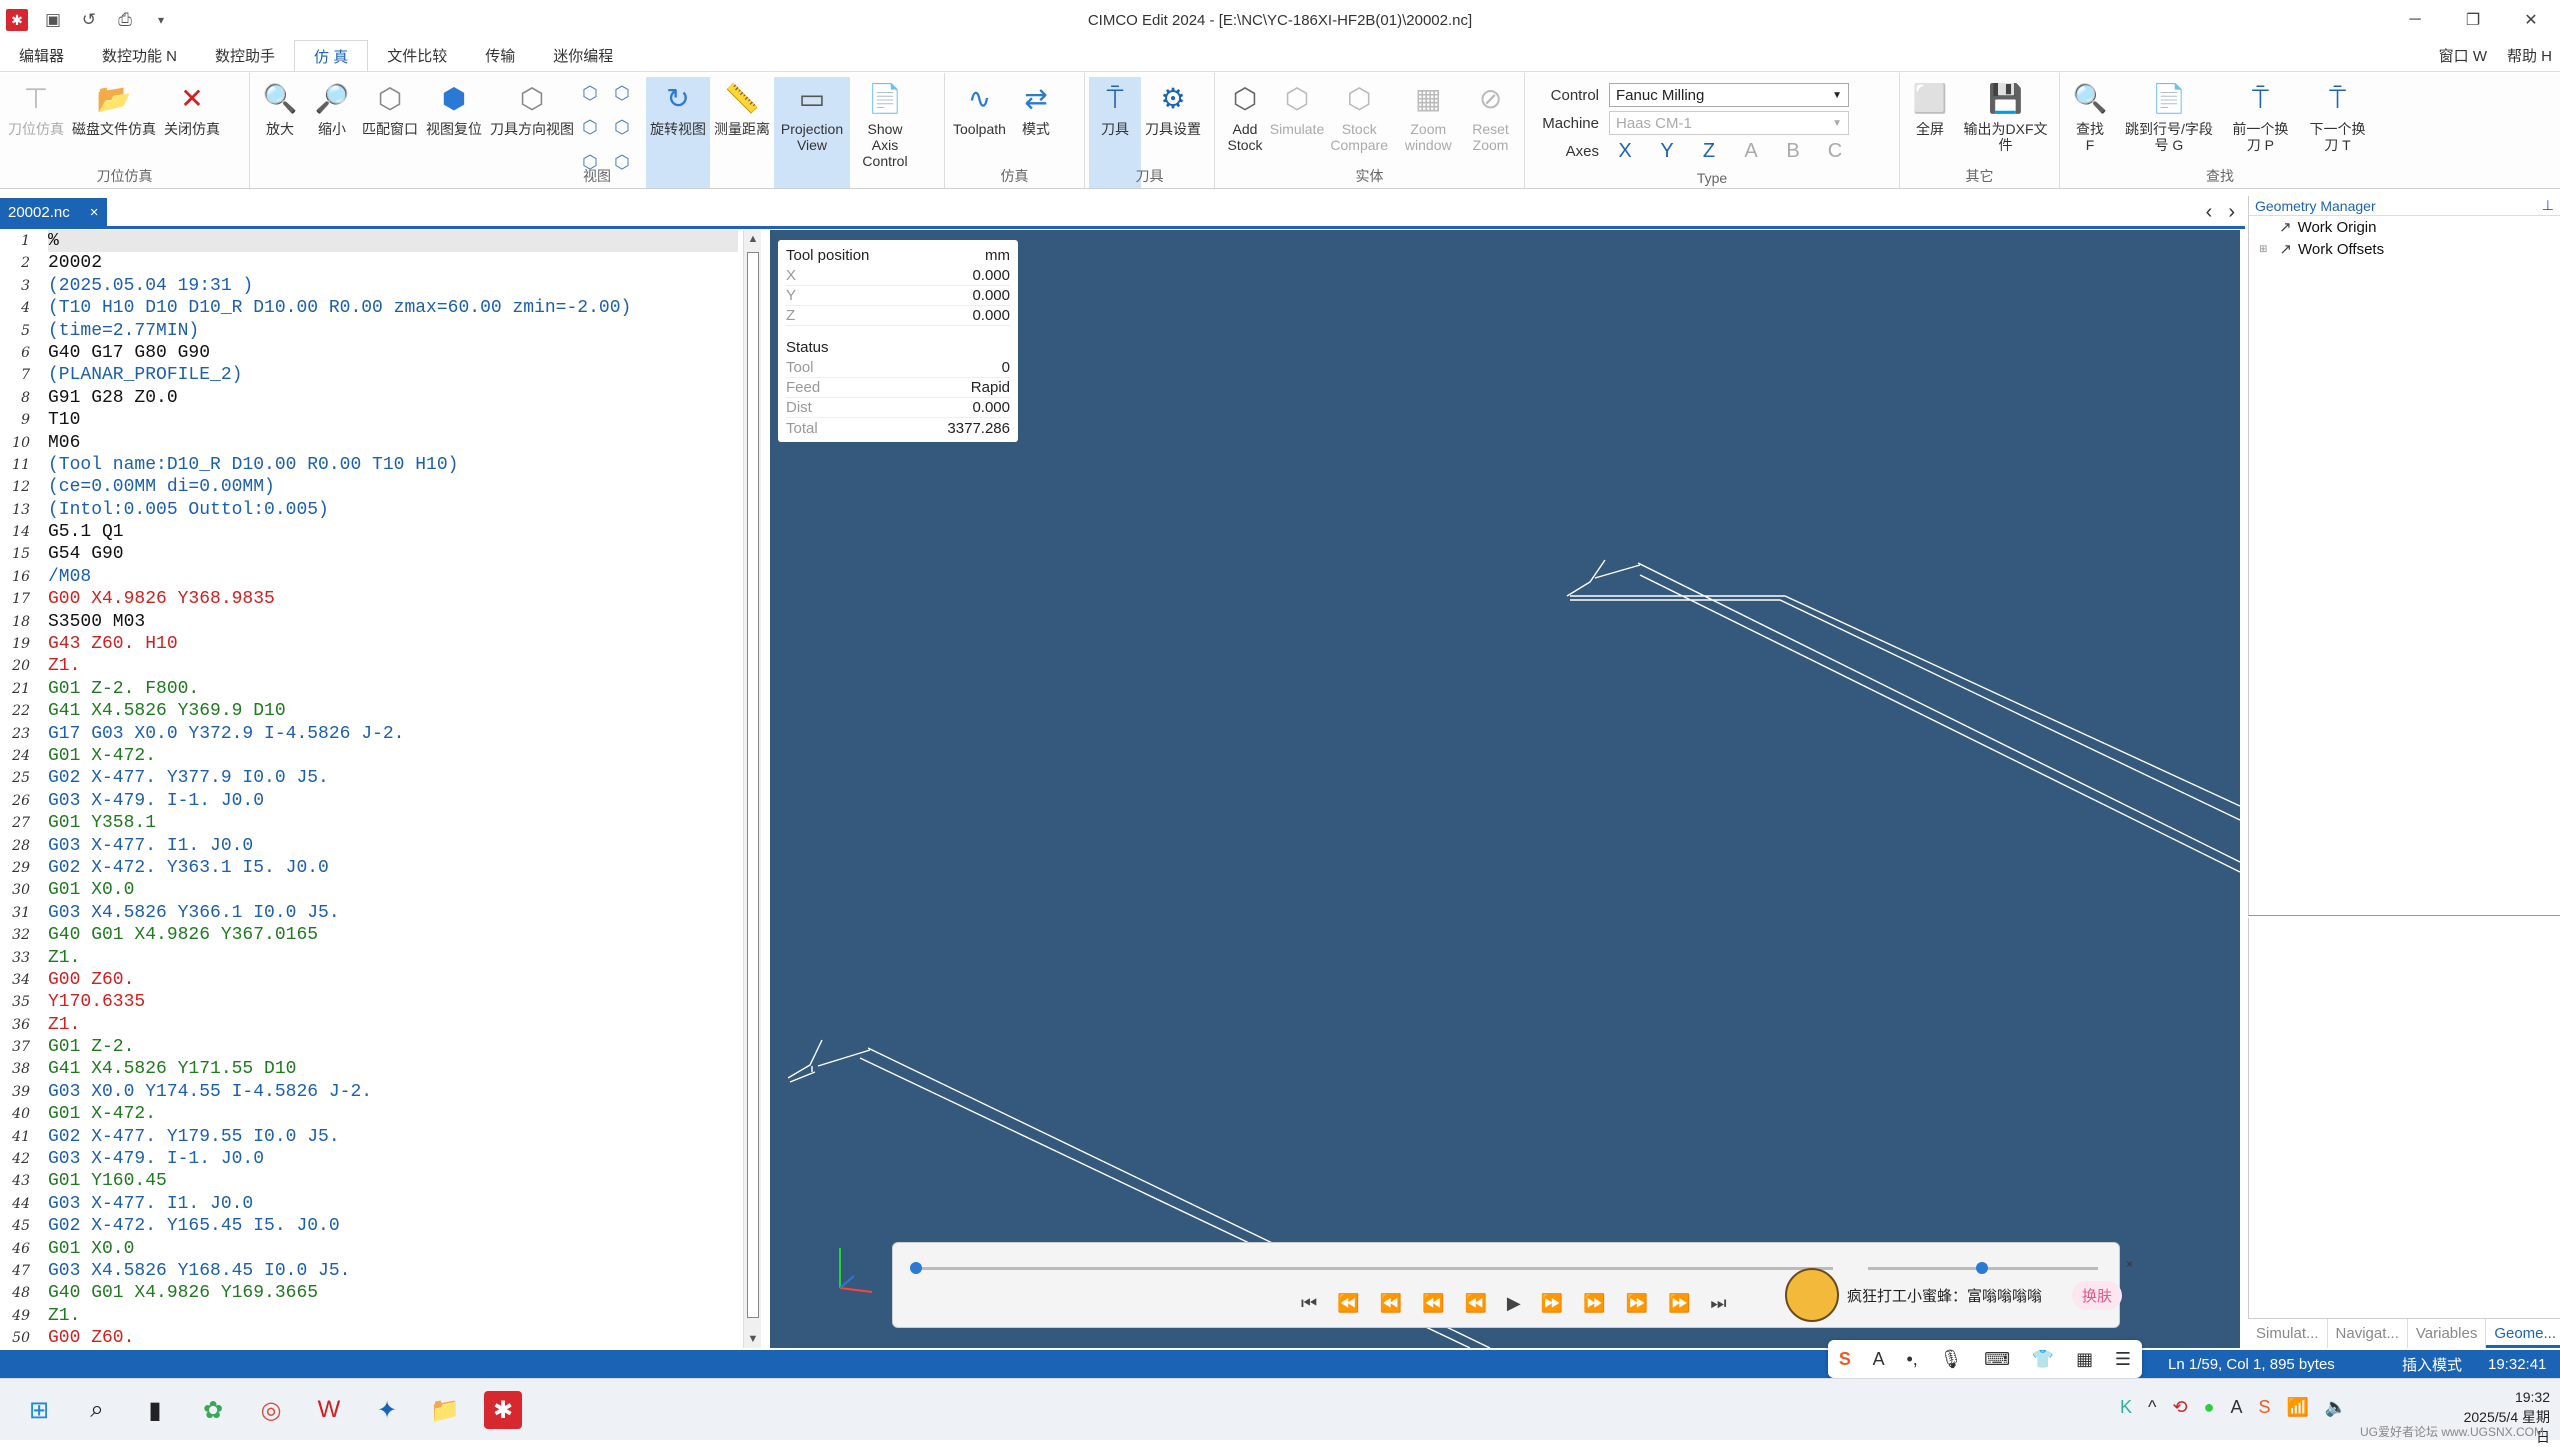  Describe the element at coordinates (393, 420) in the screenshot. I see `code-line: T10` at that location.